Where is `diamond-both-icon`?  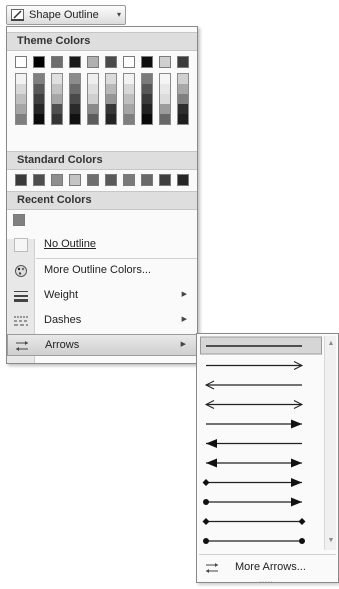 diamond-both-icon is located at coordinates (254, 521).